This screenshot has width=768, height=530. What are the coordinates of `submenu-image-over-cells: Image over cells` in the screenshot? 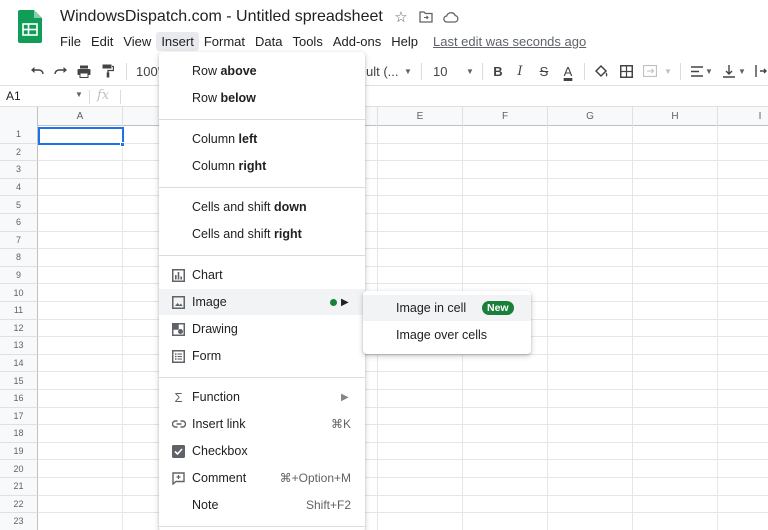 It's located at (447, 335).